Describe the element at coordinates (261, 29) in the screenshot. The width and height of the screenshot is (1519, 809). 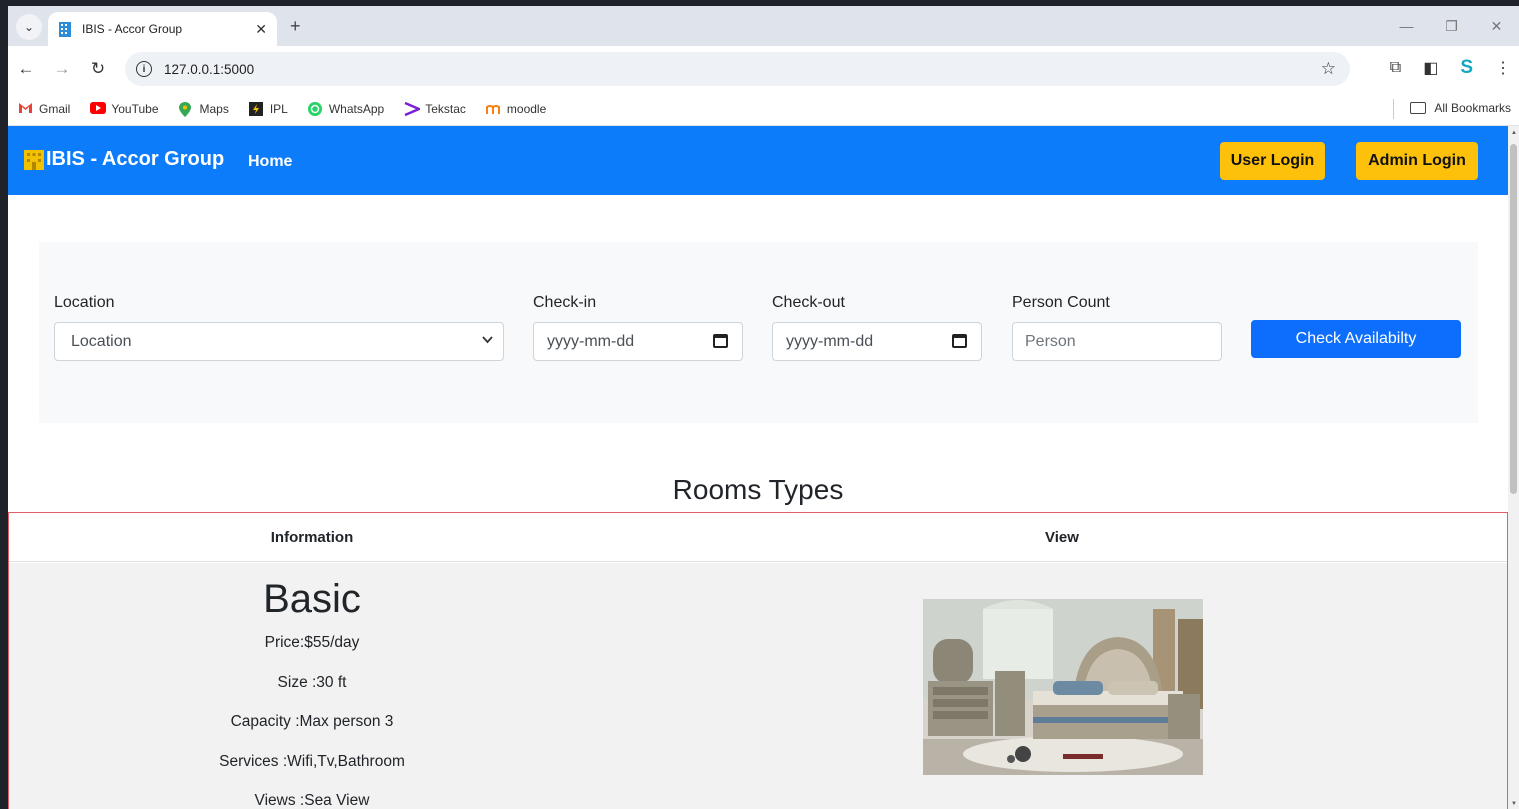
I see `tab-close-icon: ✕` at that location.